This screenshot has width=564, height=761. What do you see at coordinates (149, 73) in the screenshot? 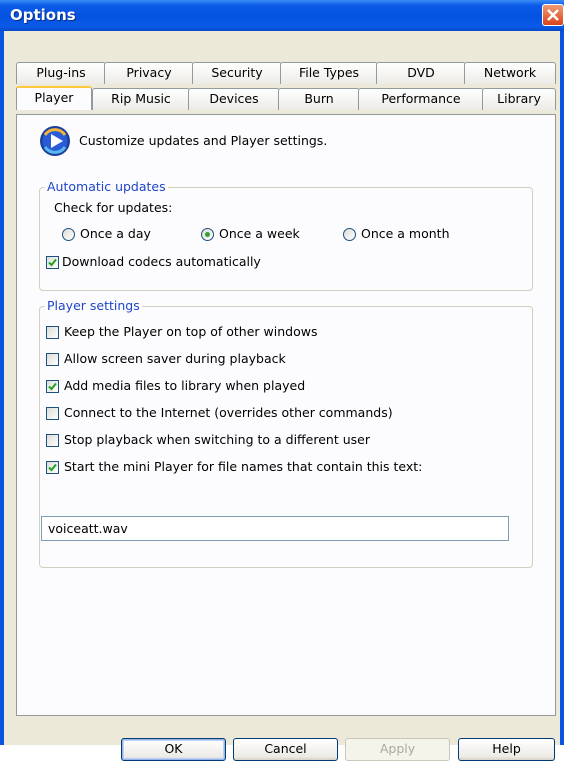
I see `tab-privacy: Privacy` at bounding box center [149, 73].